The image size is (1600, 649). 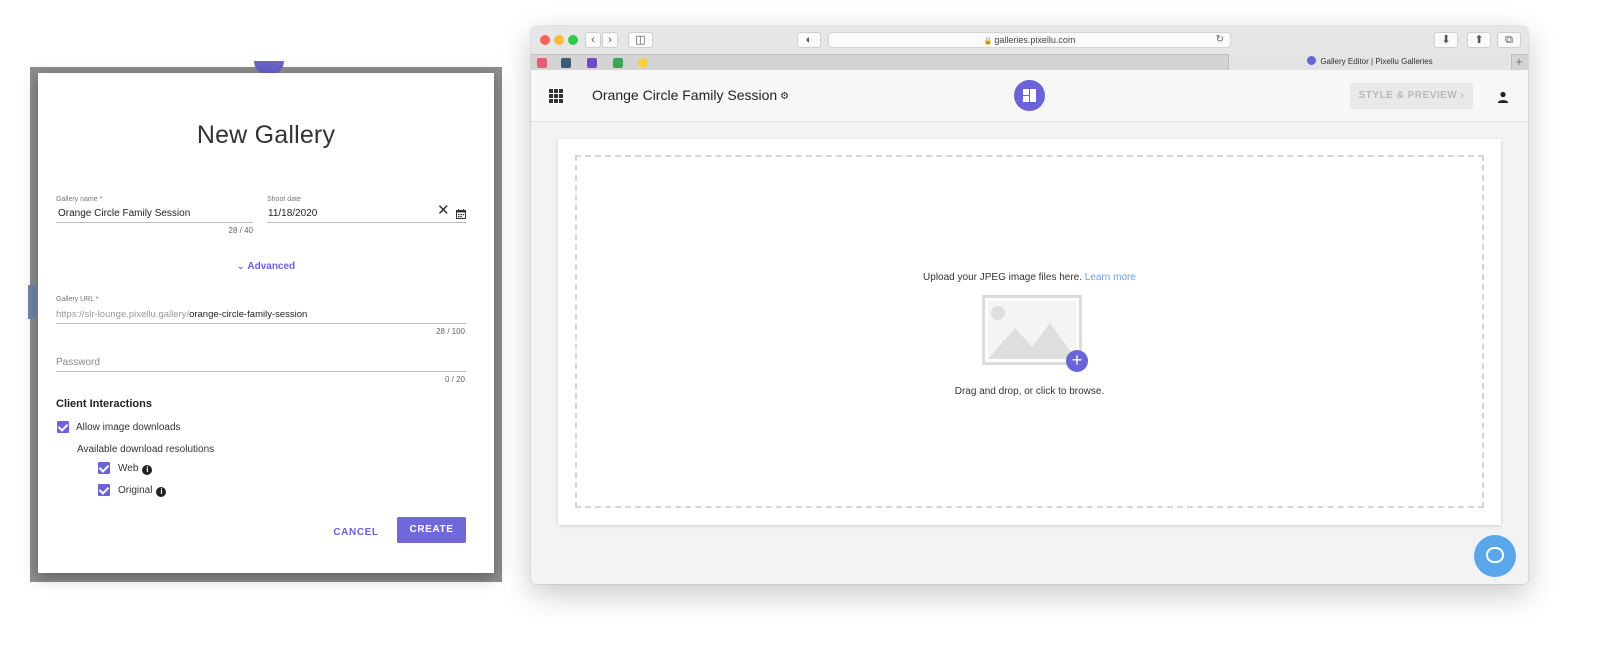 I want to click on lock-icon: 🔒, so click(x=988, y=41).